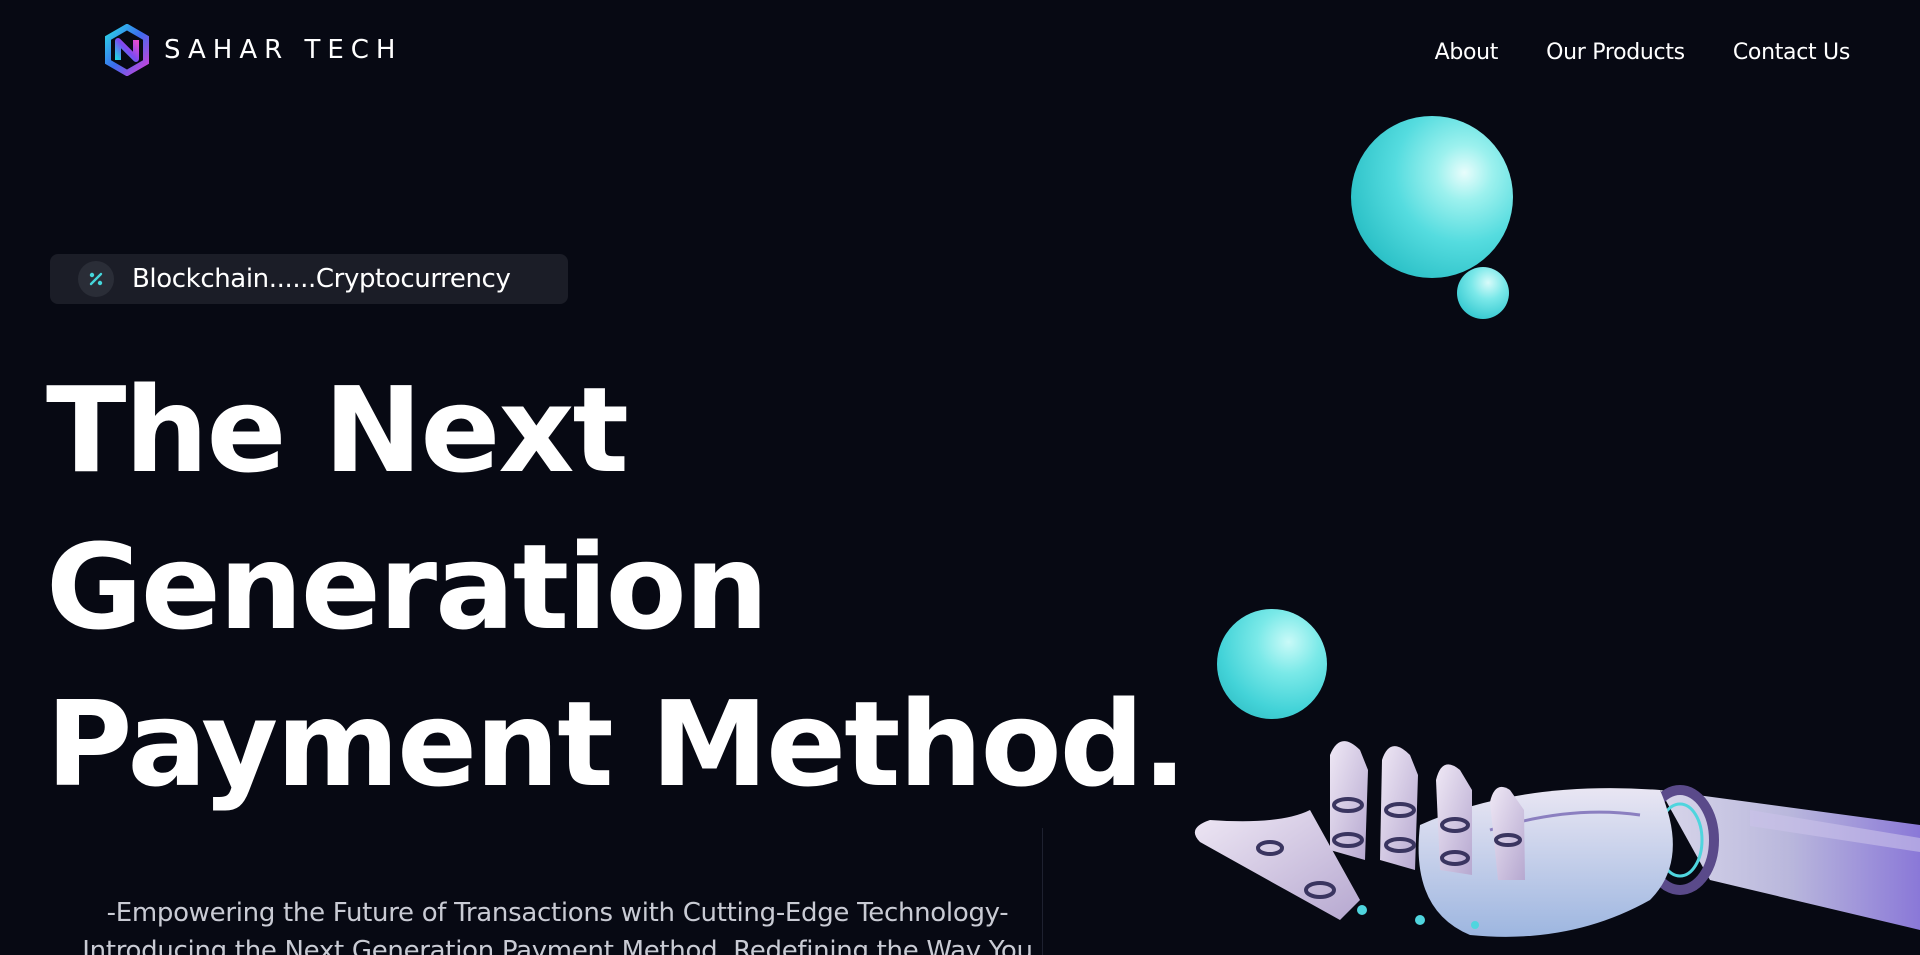 This screenshot has height=955, width=1920. I want to click on brand-logo: SAHAR TECH, so click(253, 50).